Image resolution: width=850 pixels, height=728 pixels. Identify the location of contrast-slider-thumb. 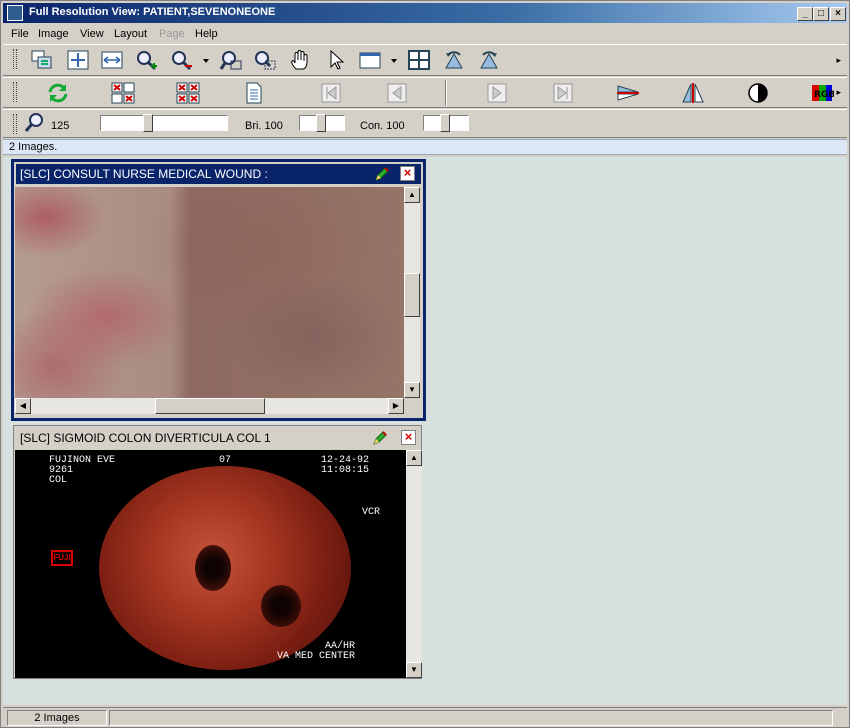
(445, 123).